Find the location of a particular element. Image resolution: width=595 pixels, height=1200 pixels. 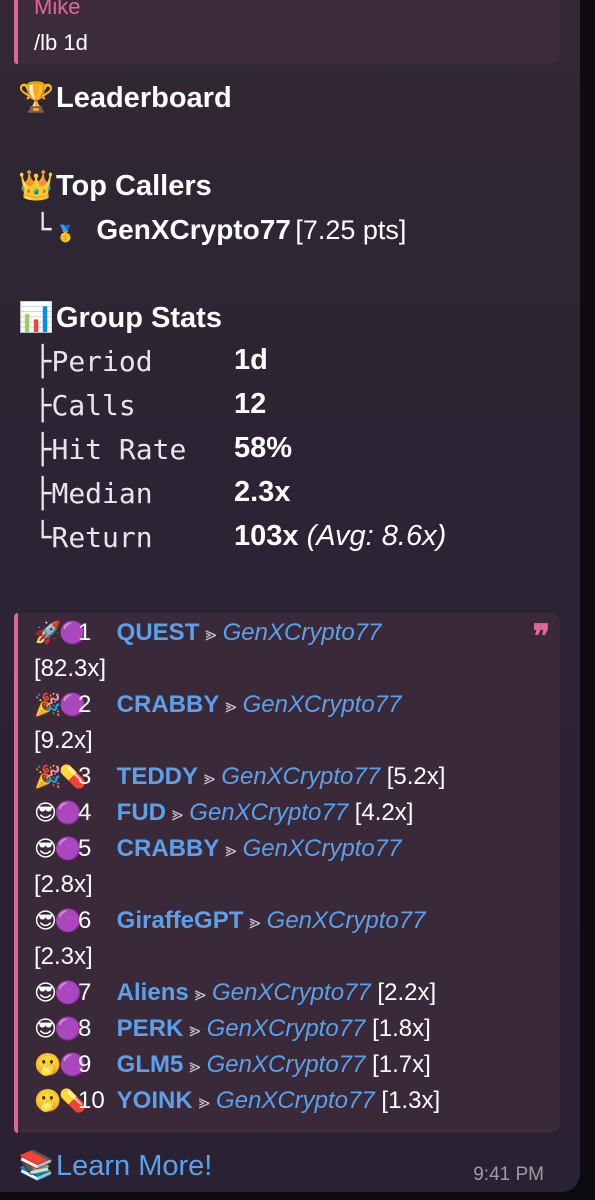

stat-label: Period is located at coordinates (102, 361).